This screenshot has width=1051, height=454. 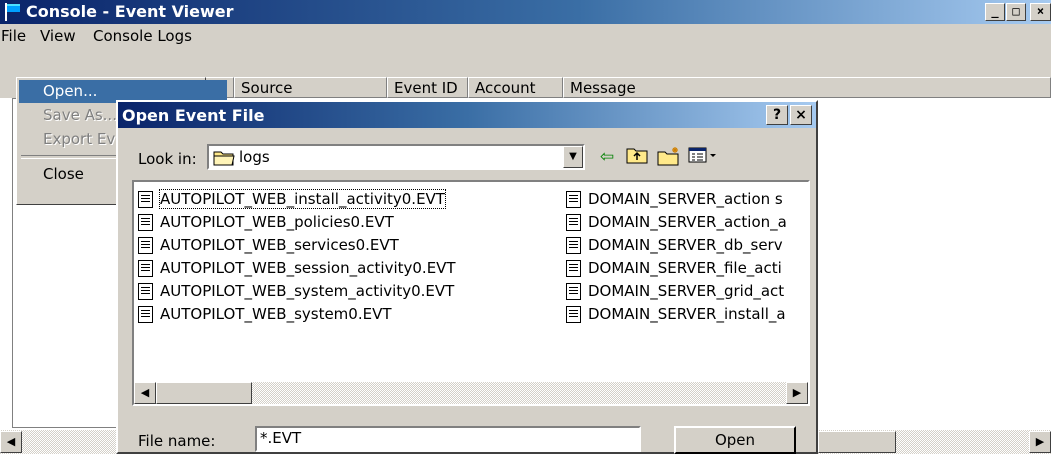 What do you see at coordinates (735, 440) in the screenshot?
I see `open-button: Open` at bounding box center [735, 440].